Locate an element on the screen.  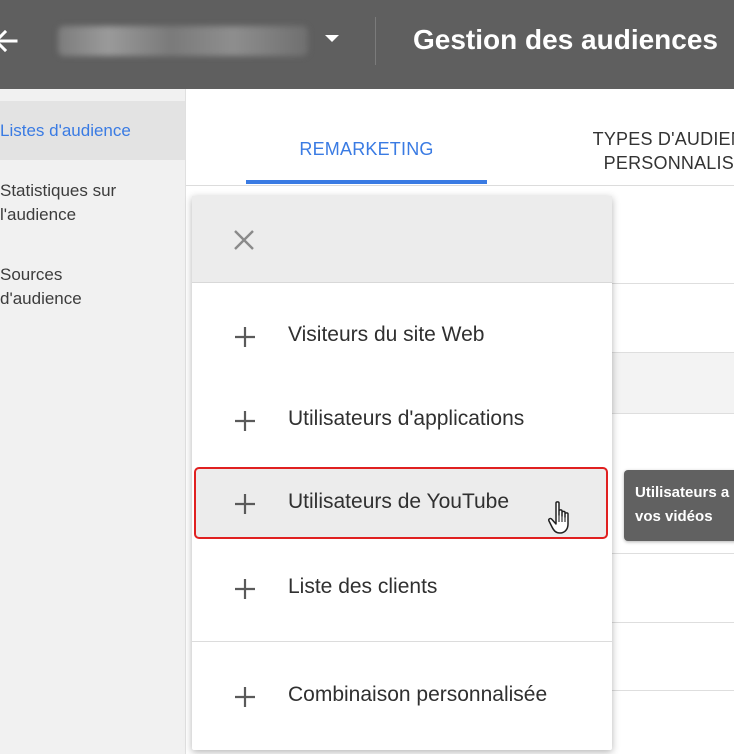
dropdown-arrow-icon is located at coordinates (332, 38).